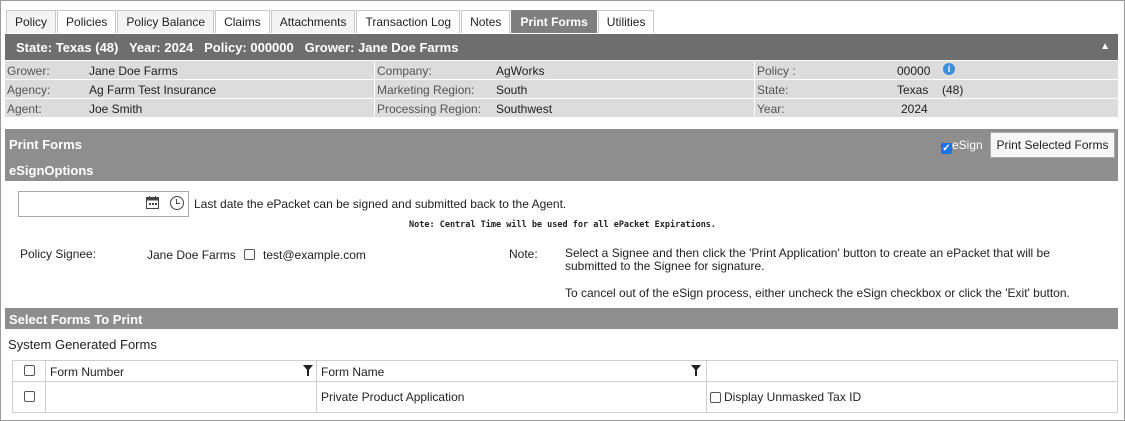 The width and height of the screenshot is (1125, 421). Describe the element at coordinates (561, 318) in the screenshot. I see `select-forms-header: Select Forms To Print` at that location.